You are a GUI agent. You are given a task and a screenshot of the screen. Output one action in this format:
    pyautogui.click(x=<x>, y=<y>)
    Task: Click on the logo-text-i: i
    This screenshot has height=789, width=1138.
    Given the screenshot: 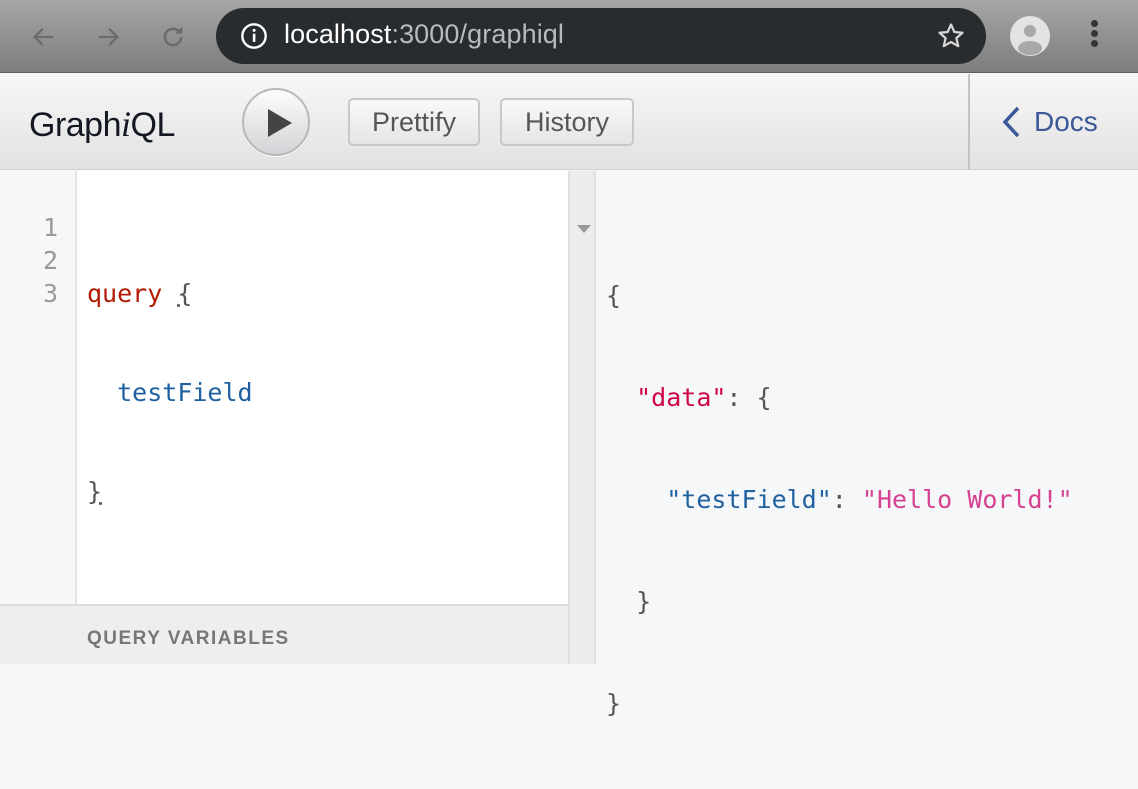 What is the action you would take?
    pyautogui.click(x=126, y=124)
    